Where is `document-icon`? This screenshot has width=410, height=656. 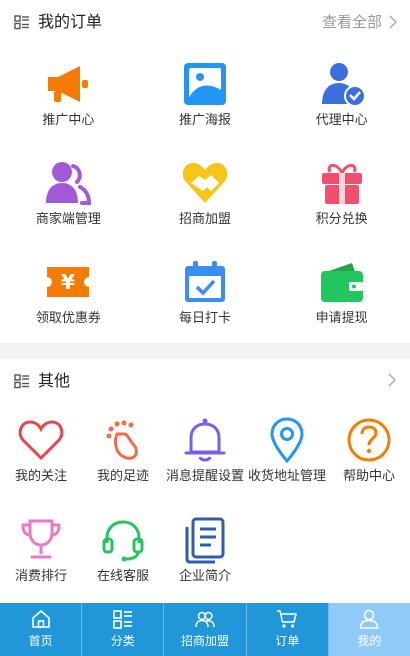 document-icon is located at coordinates (205, 540).